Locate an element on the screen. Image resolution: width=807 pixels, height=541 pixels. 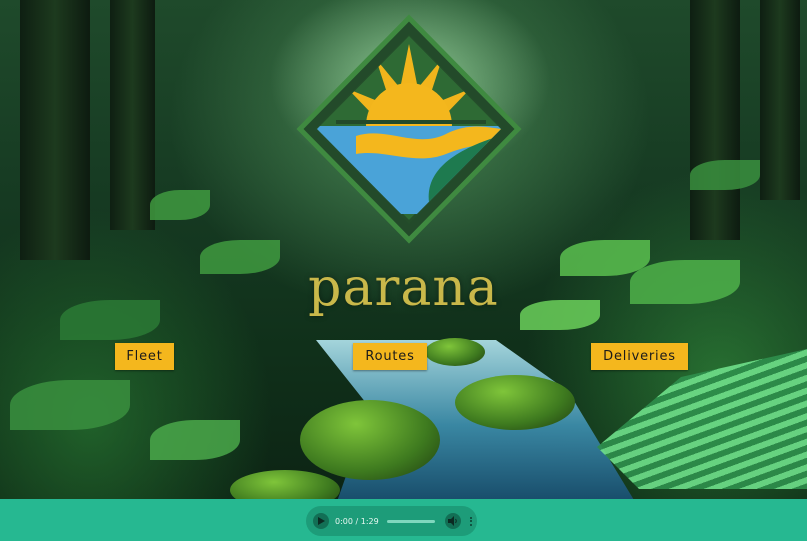
playback-time: 0:00 / 1:29 is located at coordinates (357, 521).